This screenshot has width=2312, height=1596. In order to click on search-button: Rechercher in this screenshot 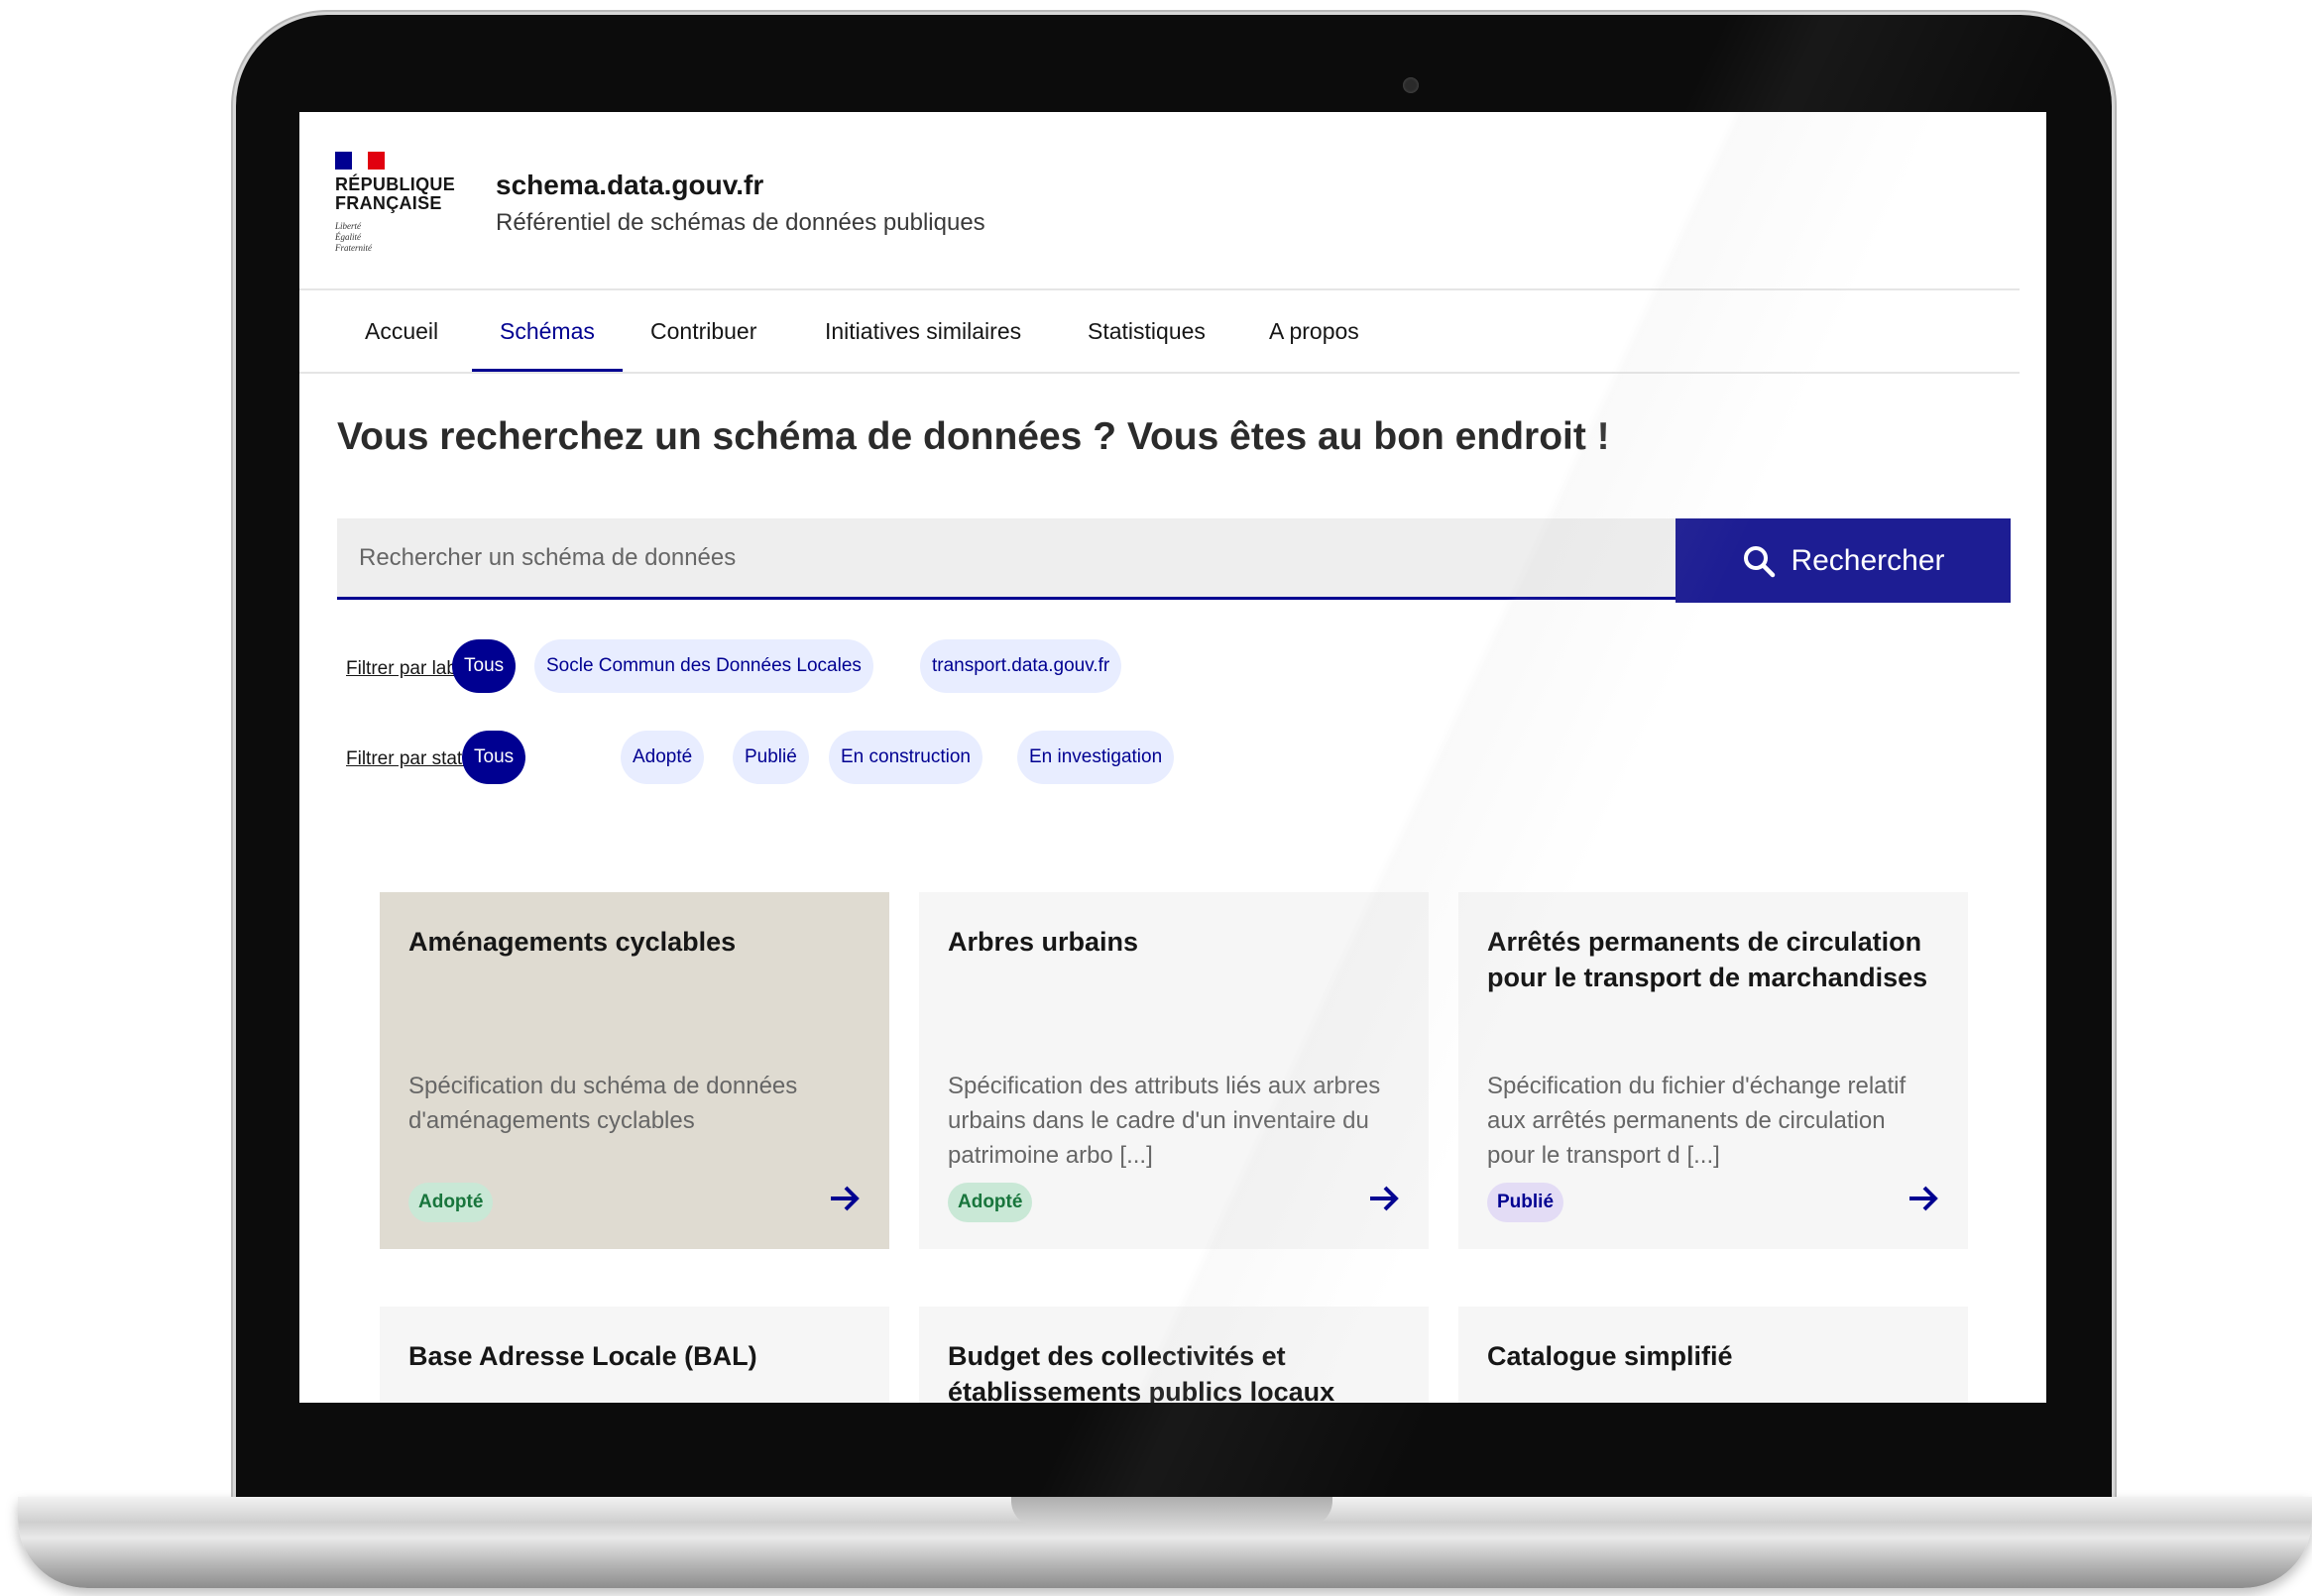, I will do `click(1843, 560)`.